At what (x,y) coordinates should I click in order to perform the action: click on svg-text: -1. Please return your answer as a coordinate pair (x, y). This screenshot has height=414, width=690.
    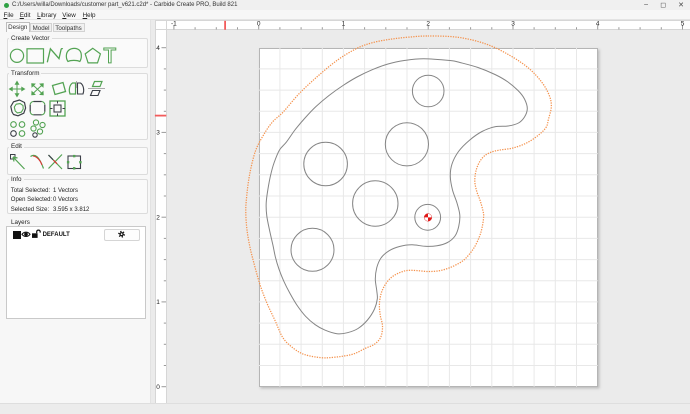
    Looking at the image, I should click on (174, 24).